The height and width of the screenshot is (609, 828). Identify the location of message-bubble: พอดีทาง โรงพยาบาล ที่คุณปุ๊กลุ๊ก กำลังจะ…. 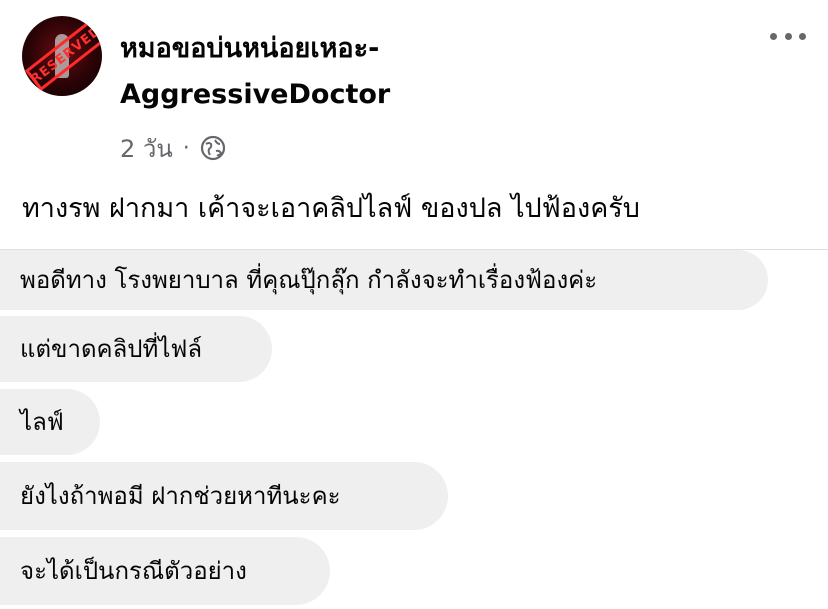
(384, 280).